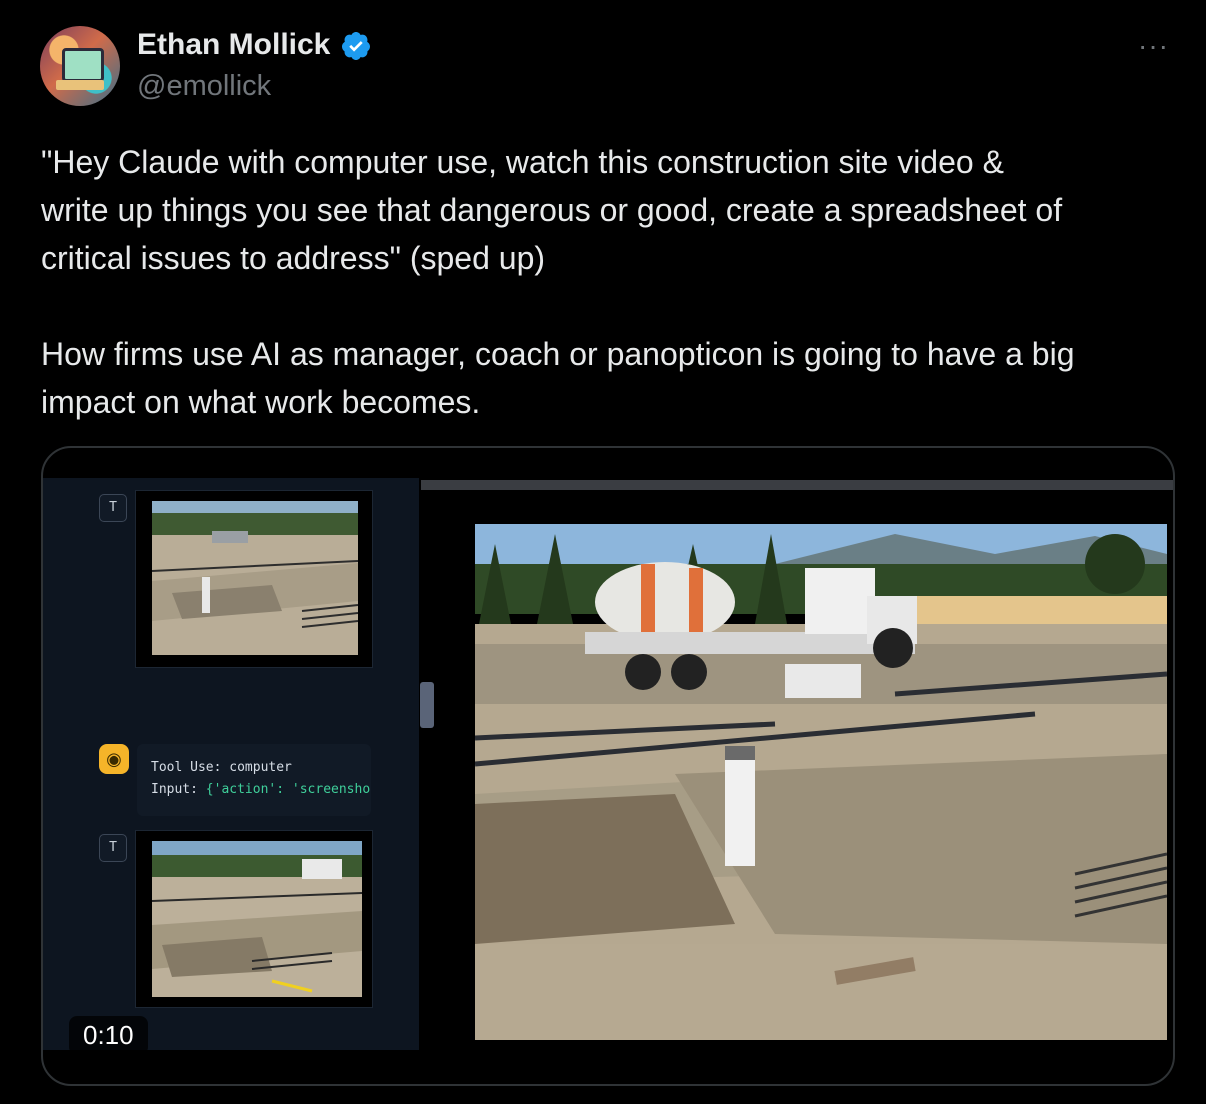 This screenshot has width=1206, height=1104. I want to click on author-handle: @emollick, so click(204, 86).